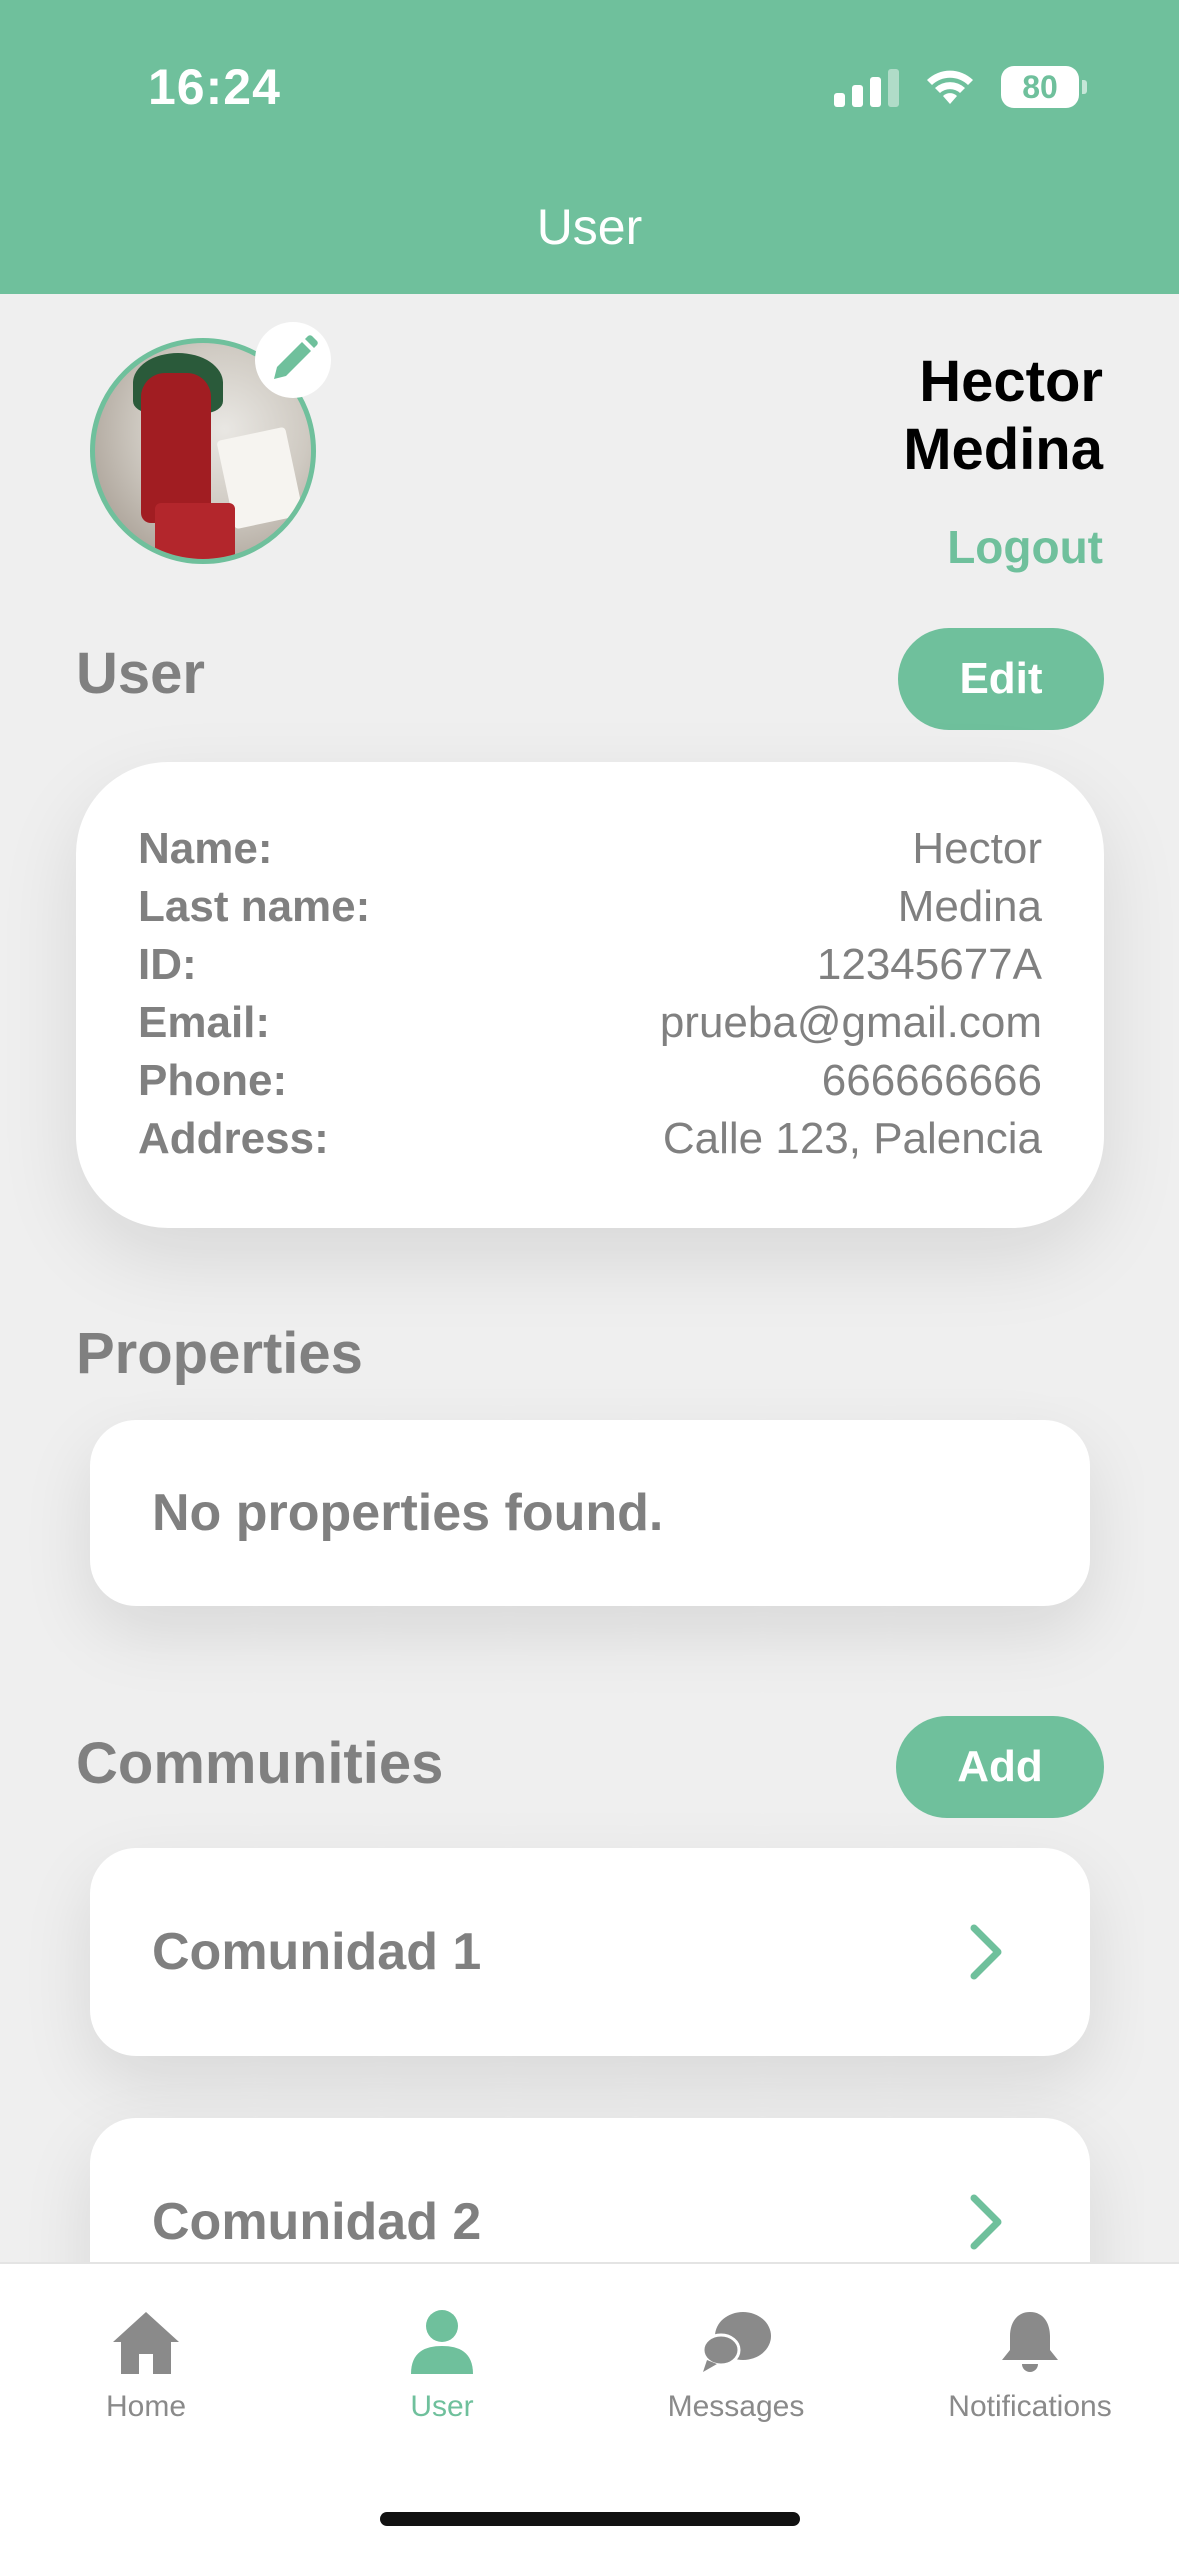 Image resolution: width=1179 pixels, height=2556 pixels. What do you see at coordinates (219, 1353) in the screenshot?
I see `properties-section-title: Properties` at bounding box center [219, 1353].